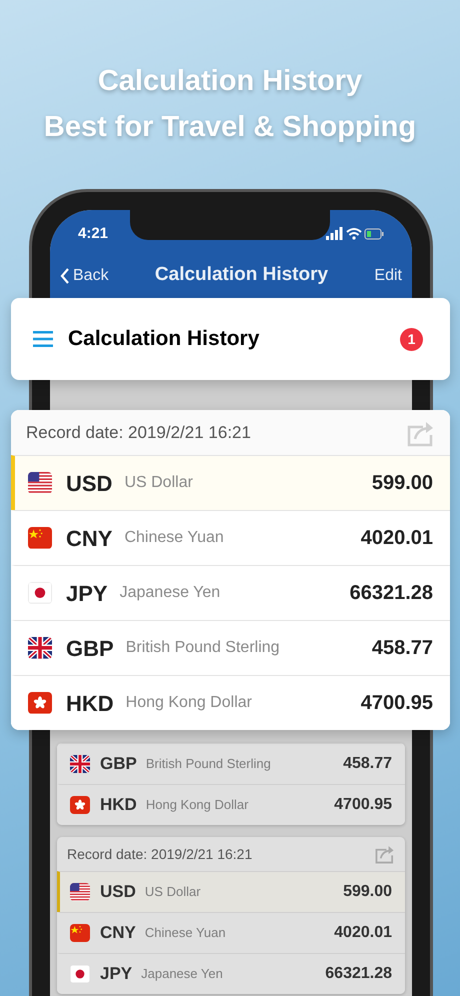 The width and height of the screenshot is (460, 996). I want to click on back-button: Back, so click(84, 276).